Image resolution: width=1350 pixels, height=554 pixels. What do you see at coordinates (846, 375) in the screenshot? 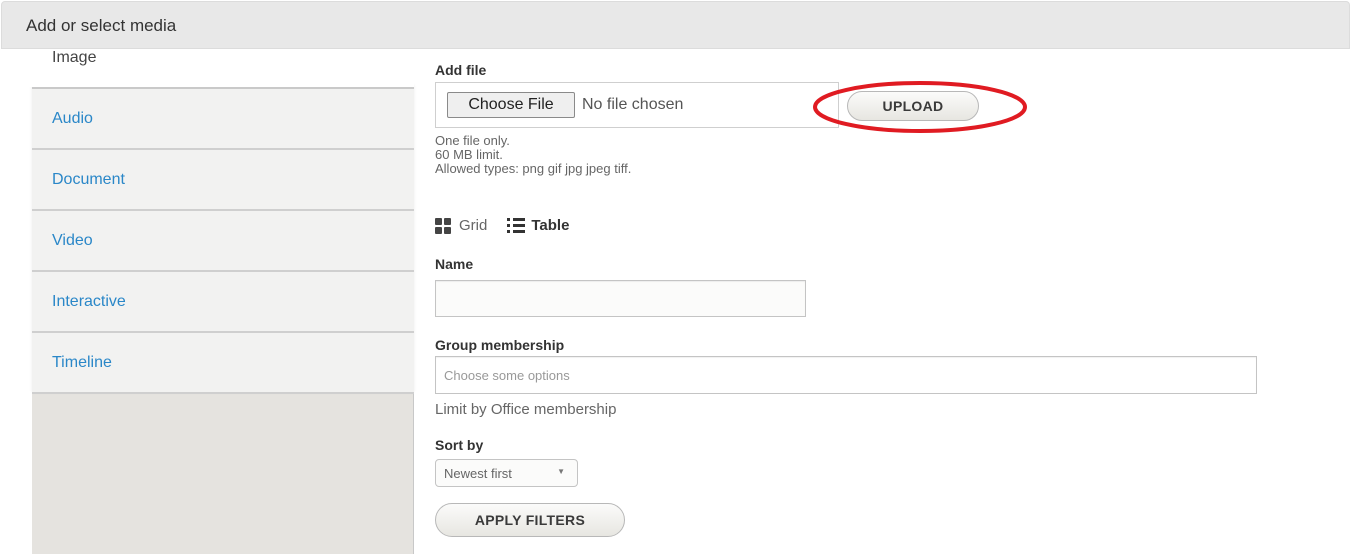
I see `group-membership-input` at bounding box center [846, 375].